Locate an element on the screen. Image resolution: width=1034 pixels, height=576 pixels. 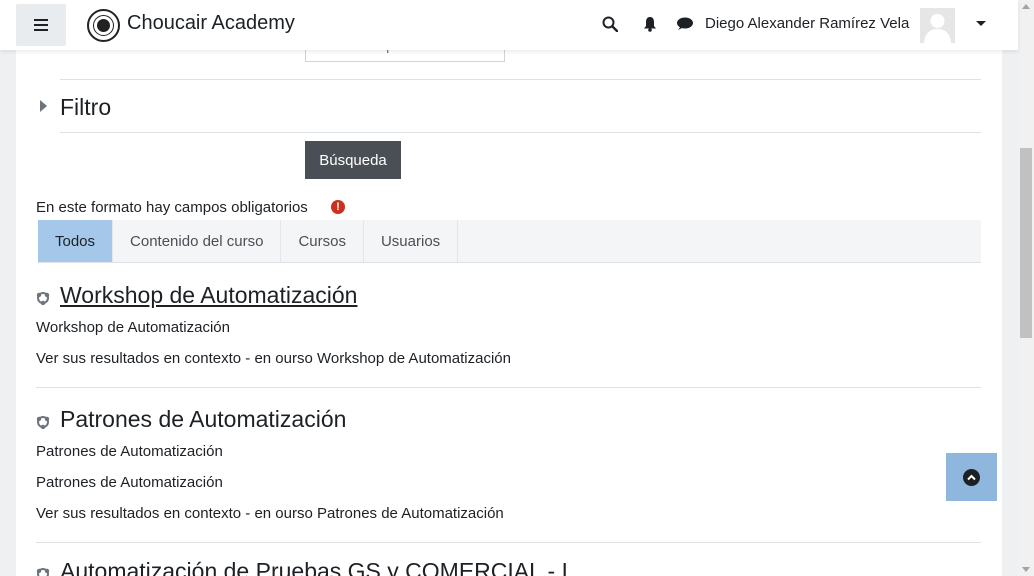
drawer-toggle-button is located at coordinates (41, 25).